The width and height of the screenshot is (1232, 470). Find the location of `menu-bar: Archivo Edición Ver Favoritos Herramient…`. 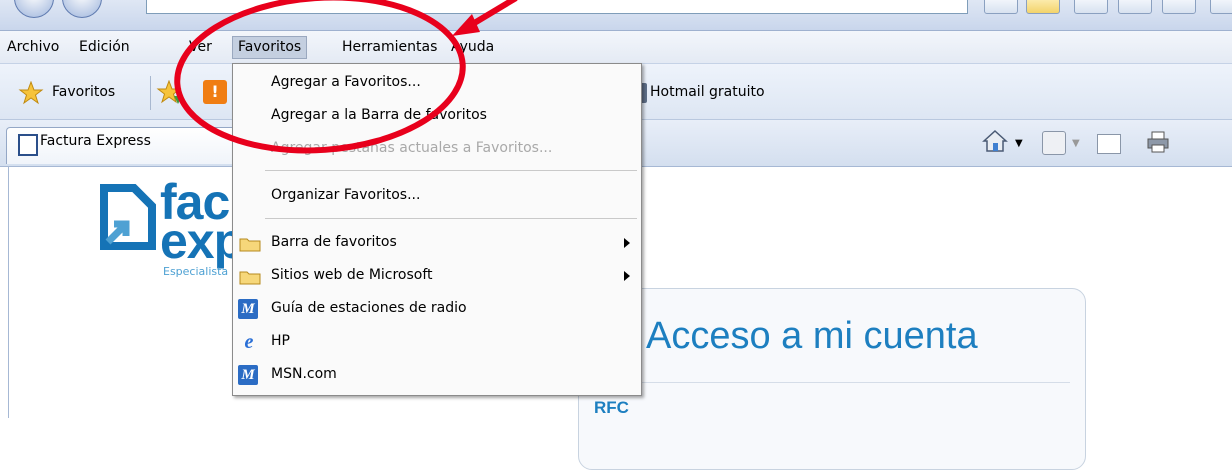

menu-bar: Archivo Edición Ver Favoritos Herramient… is located at coordinates (616, 47).